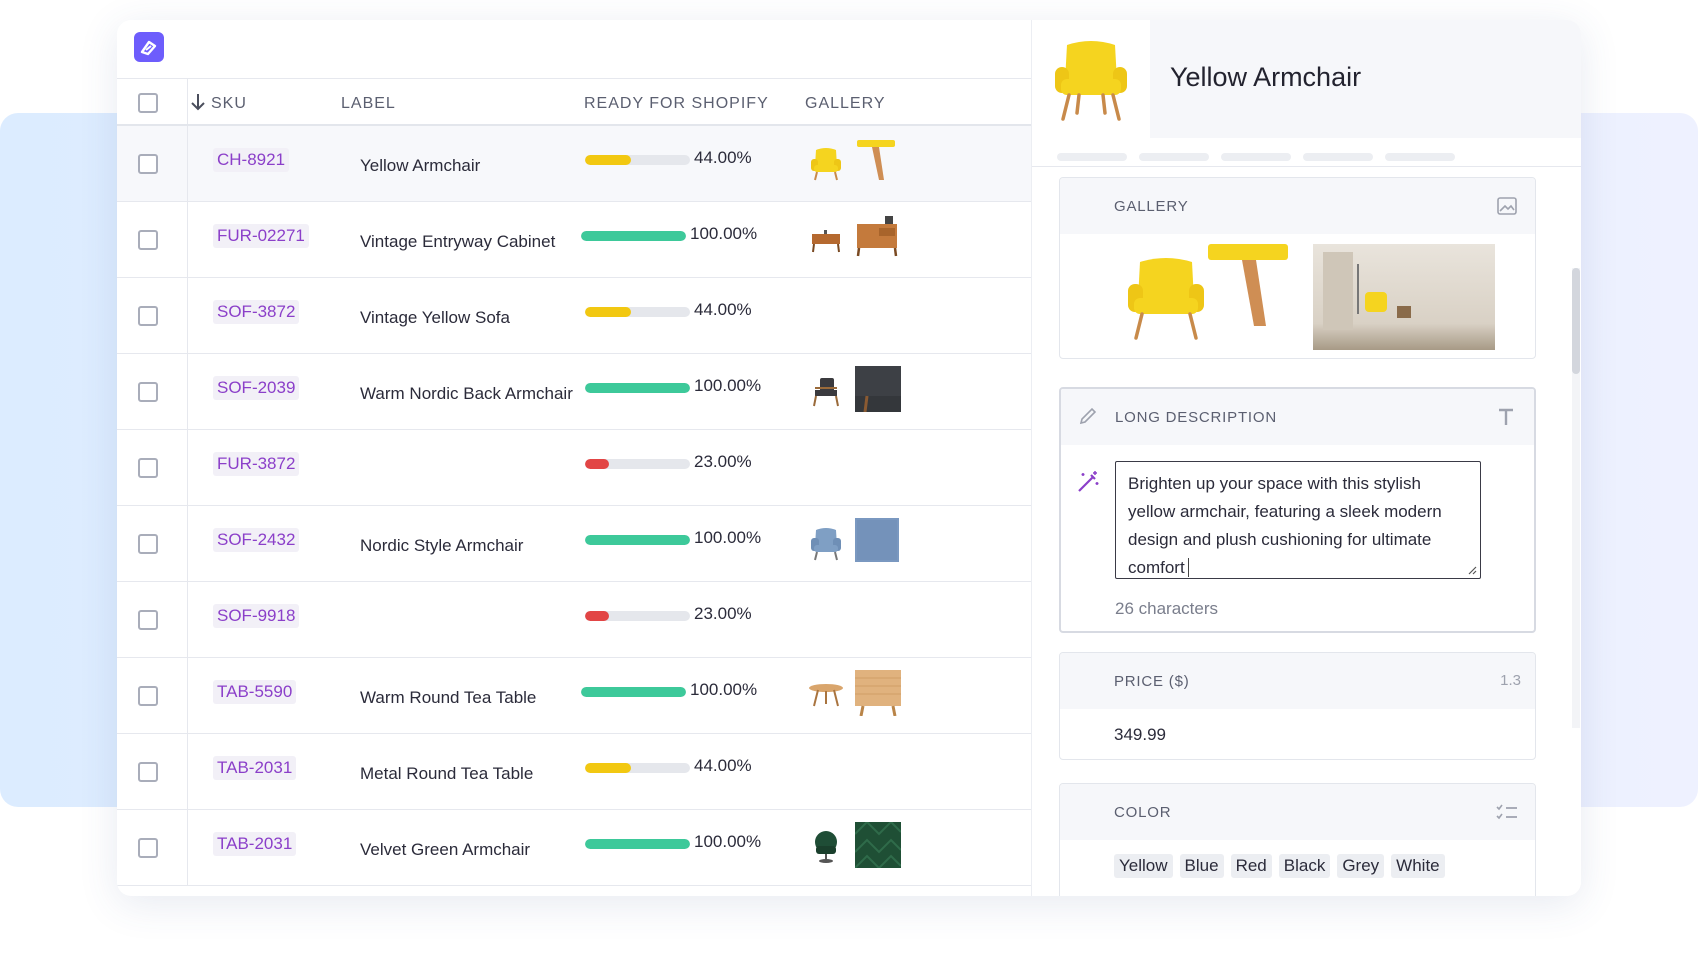  I want to click on sku-cell: FUR-02271, so click(261, 236).